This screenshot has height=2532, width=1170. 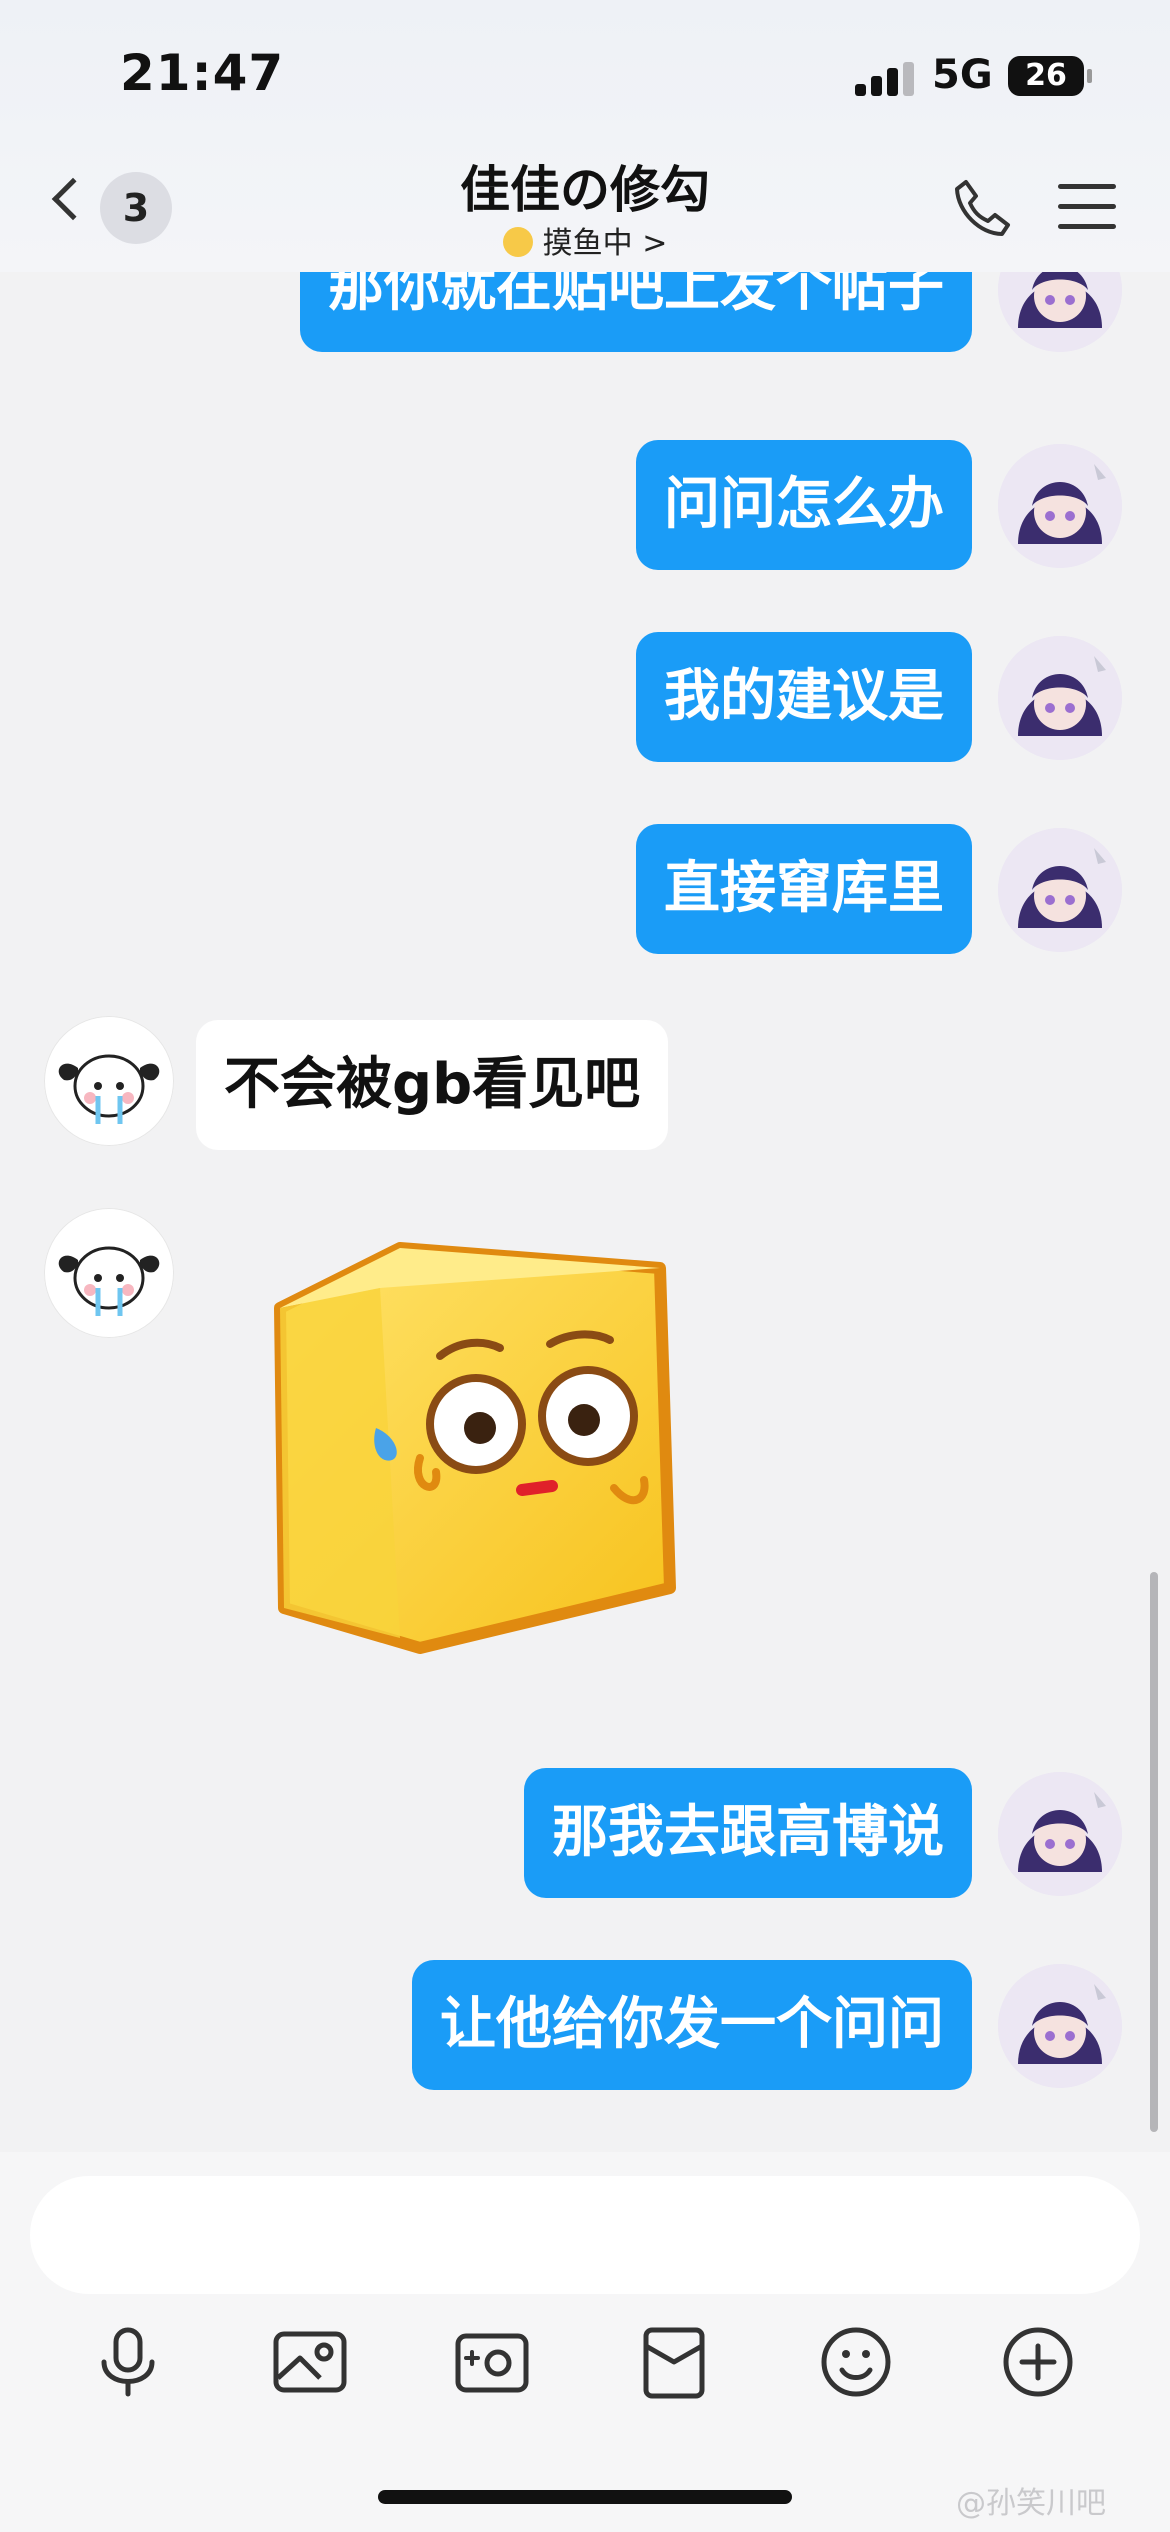 I want to click on message-bubble-outgoing: 让他给你发一个问问, so click(x=692, y=2025).